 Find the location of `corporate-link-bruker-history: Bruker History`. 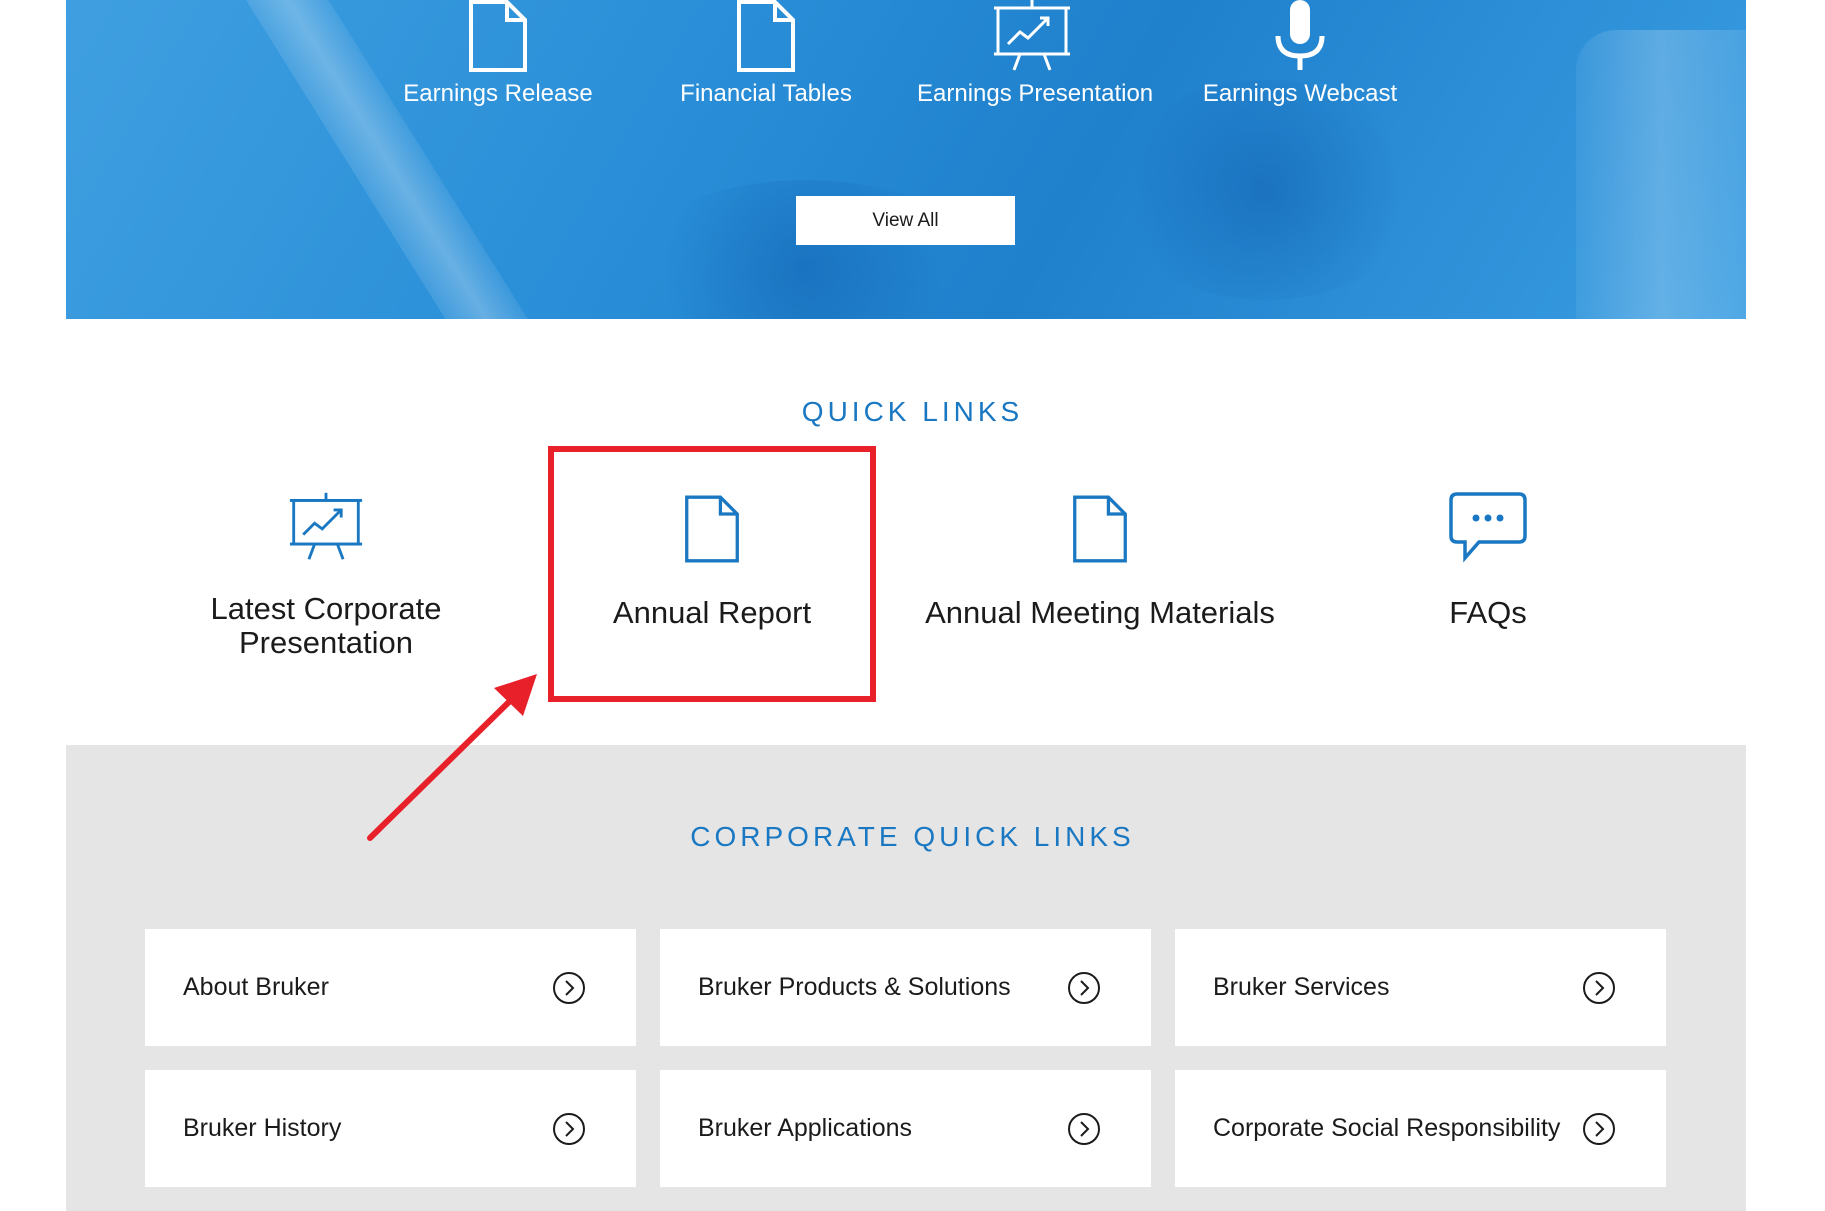

corporate-link-bruker-history: Bruker History is located at coordinates (390, 1128).